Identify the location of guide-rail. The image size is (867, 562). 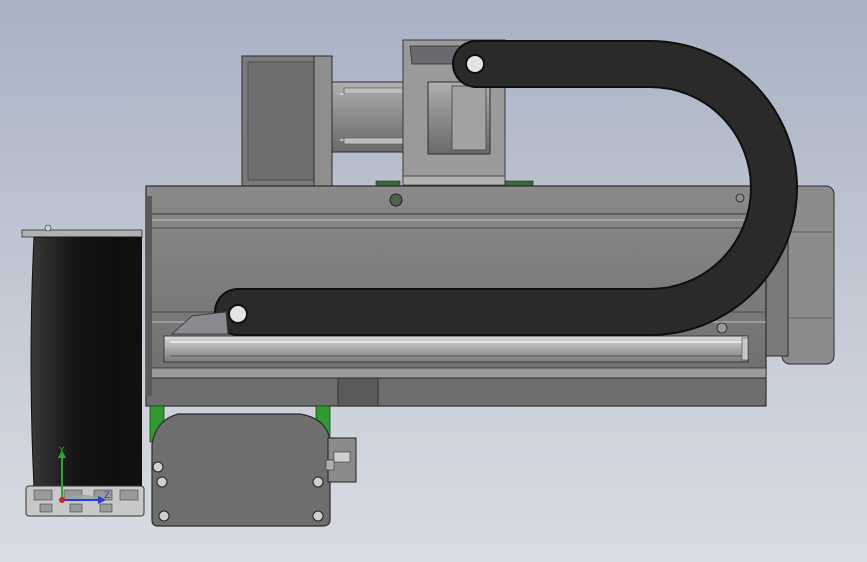
(456, 349).